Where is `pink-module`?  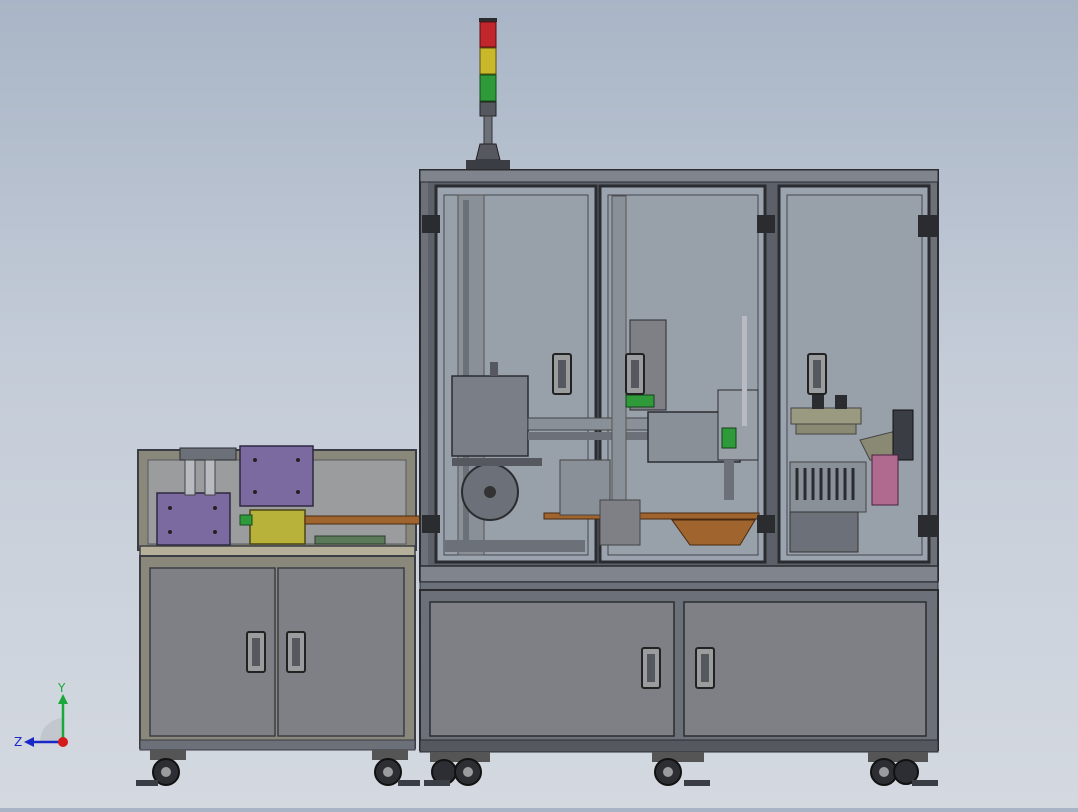
pink-module is located at coordinates (885, 480).